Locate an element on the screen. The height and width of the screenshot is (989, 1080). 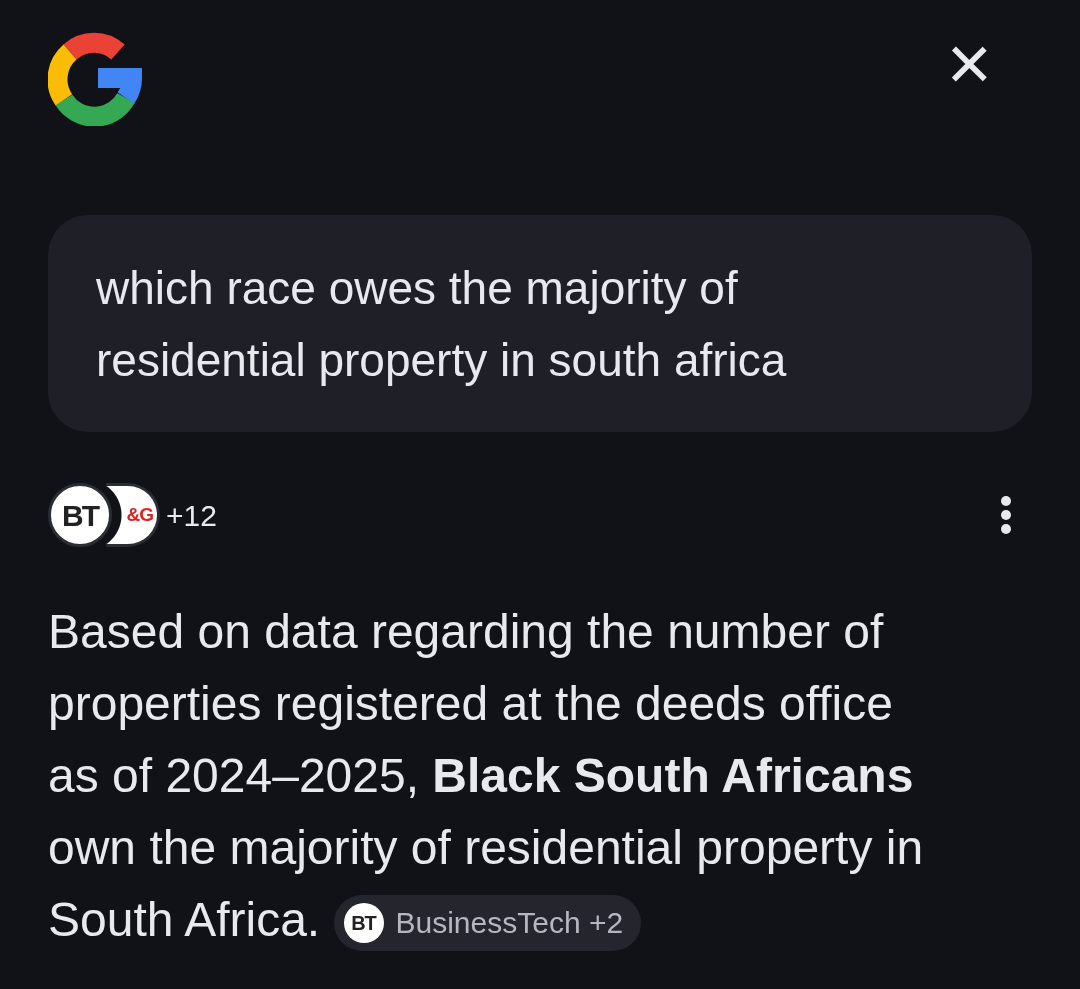
source-count: +12 is located at coordinates (191, 515).